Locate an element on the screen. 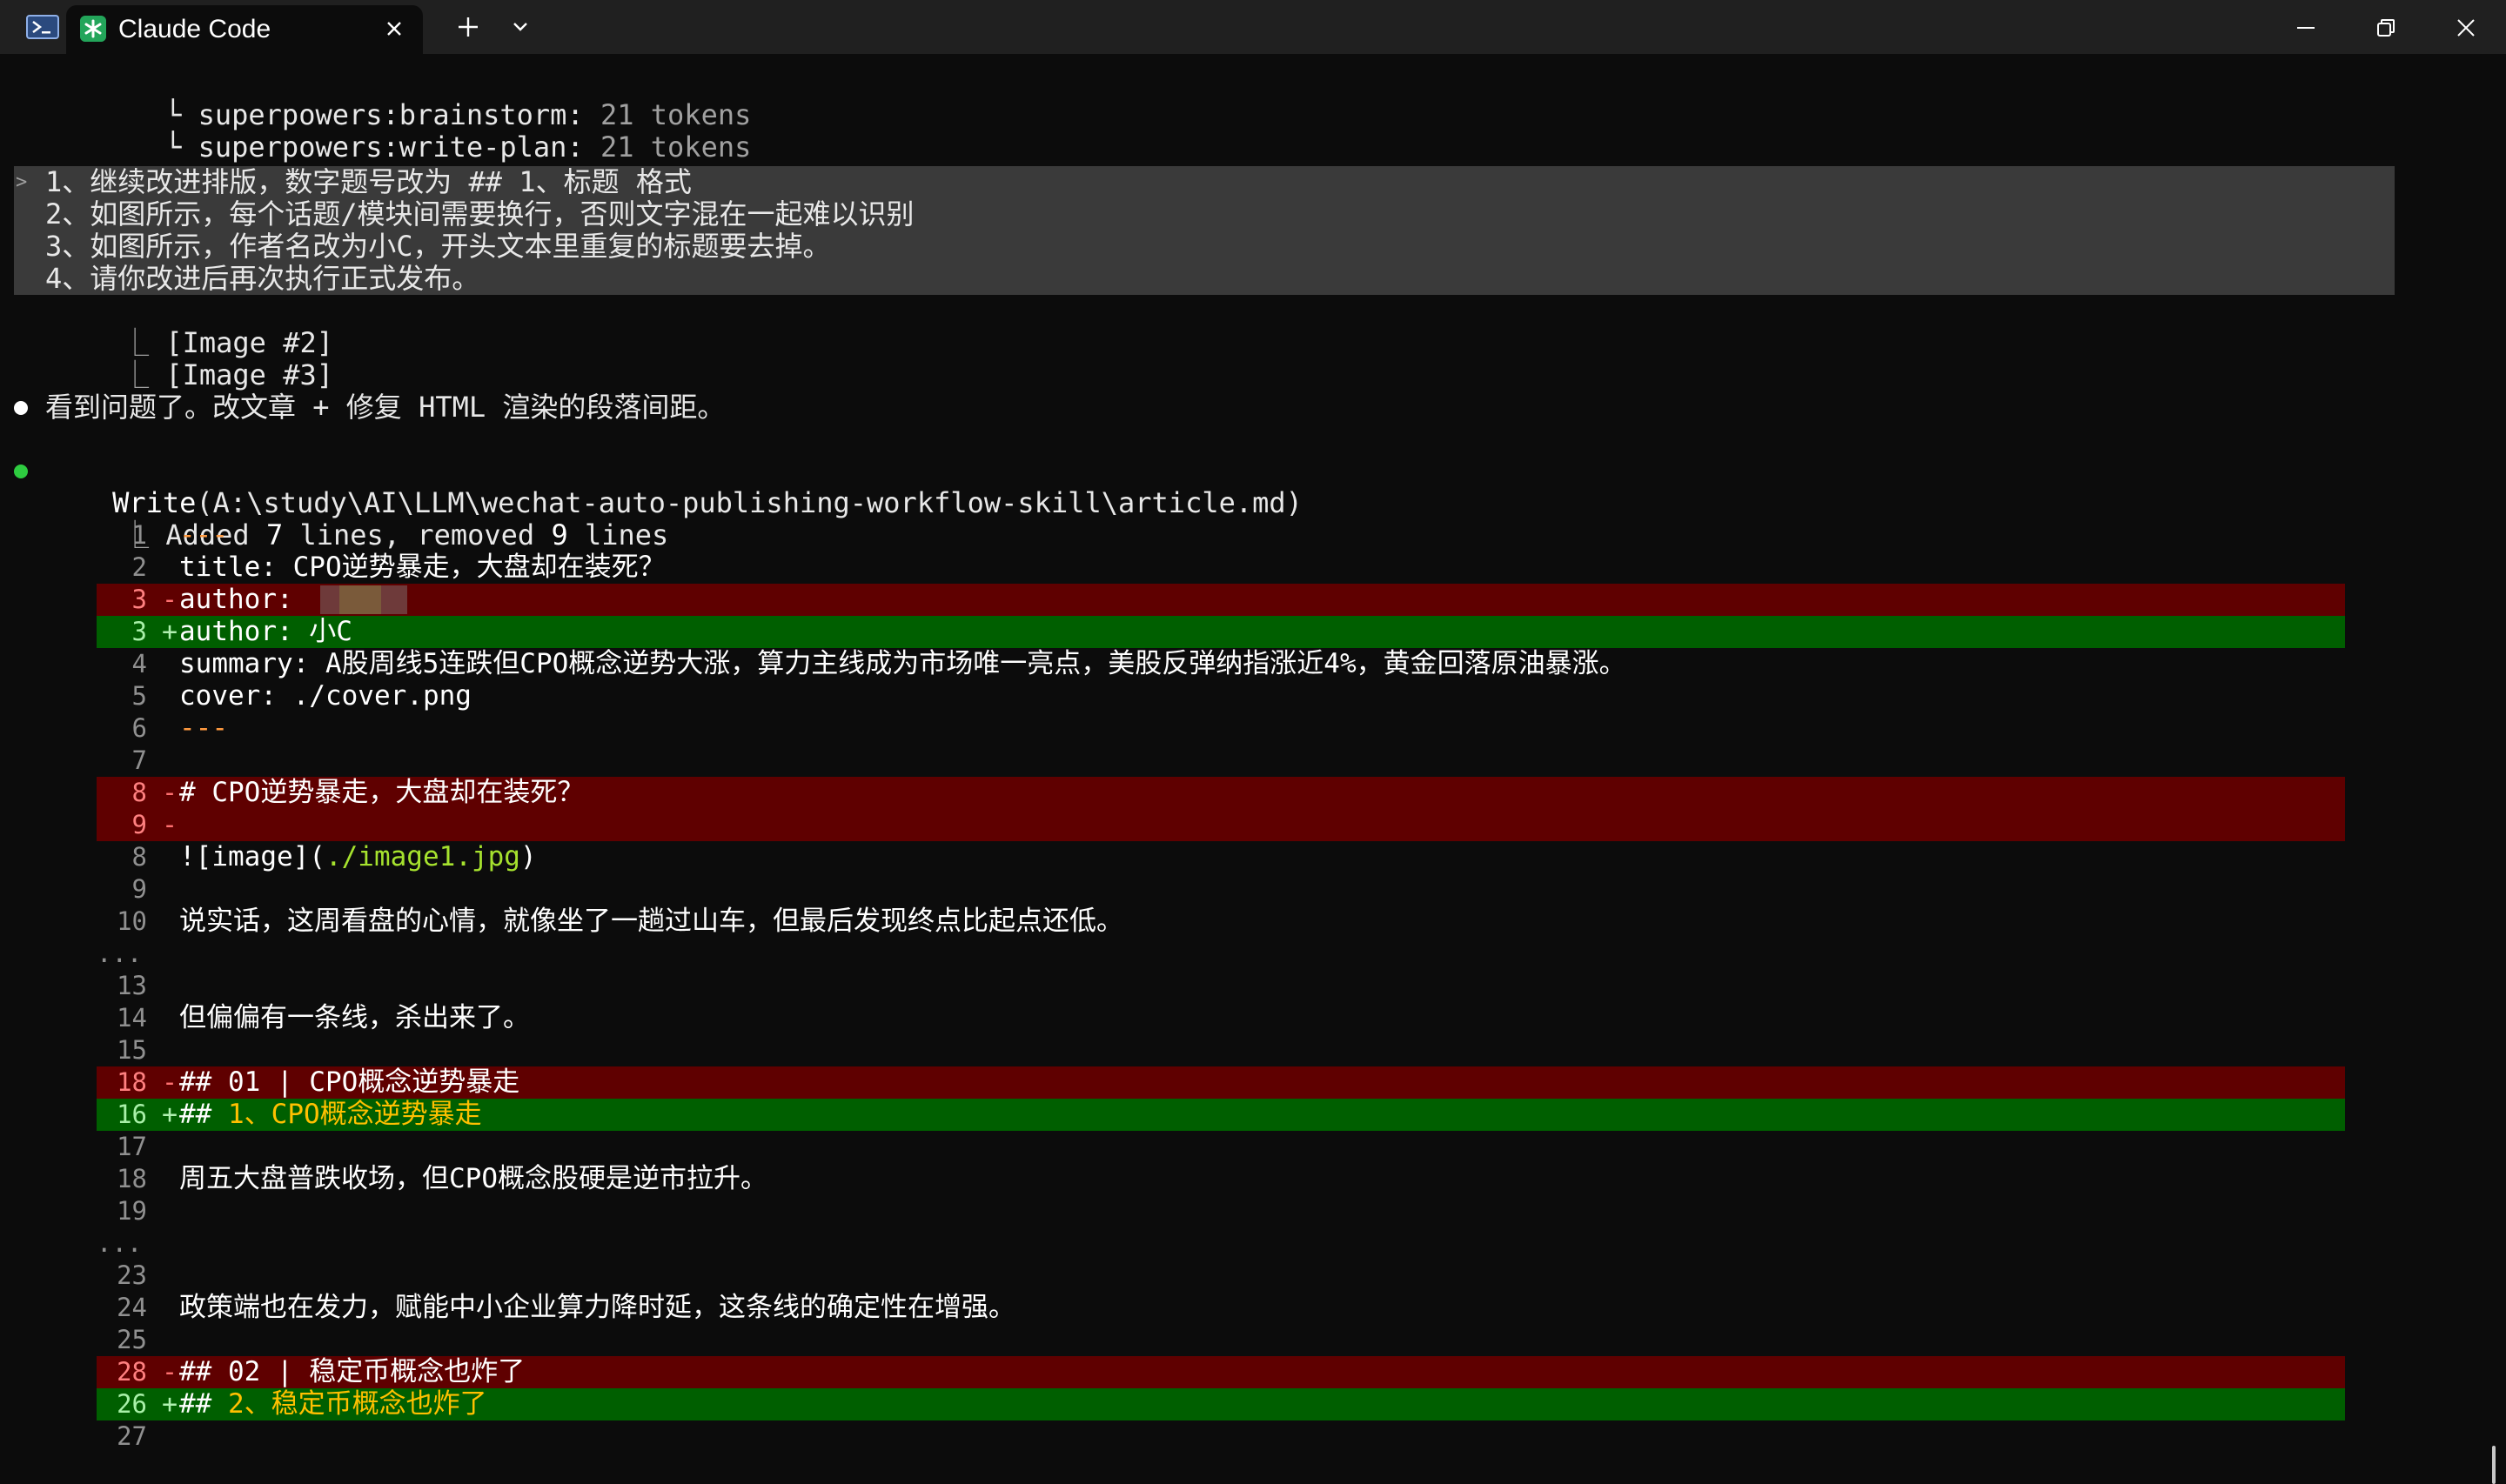 The image size is (2506, 1484). line-number: 10 is located at coordinates (132, 921).